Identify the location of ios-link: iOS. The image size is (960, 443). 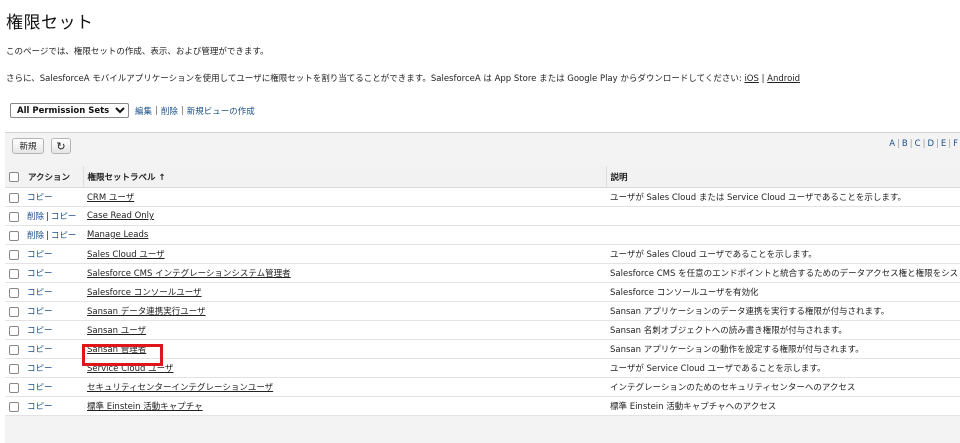
(751, 79).